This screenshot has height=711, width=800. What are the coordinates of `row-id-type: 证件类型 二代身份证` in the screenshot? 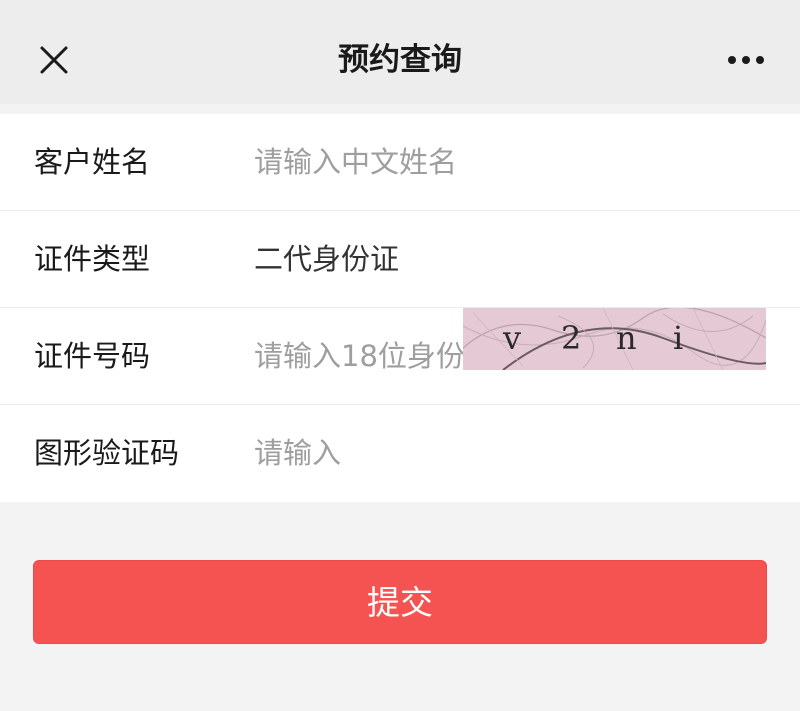 It's located at (400, 259).